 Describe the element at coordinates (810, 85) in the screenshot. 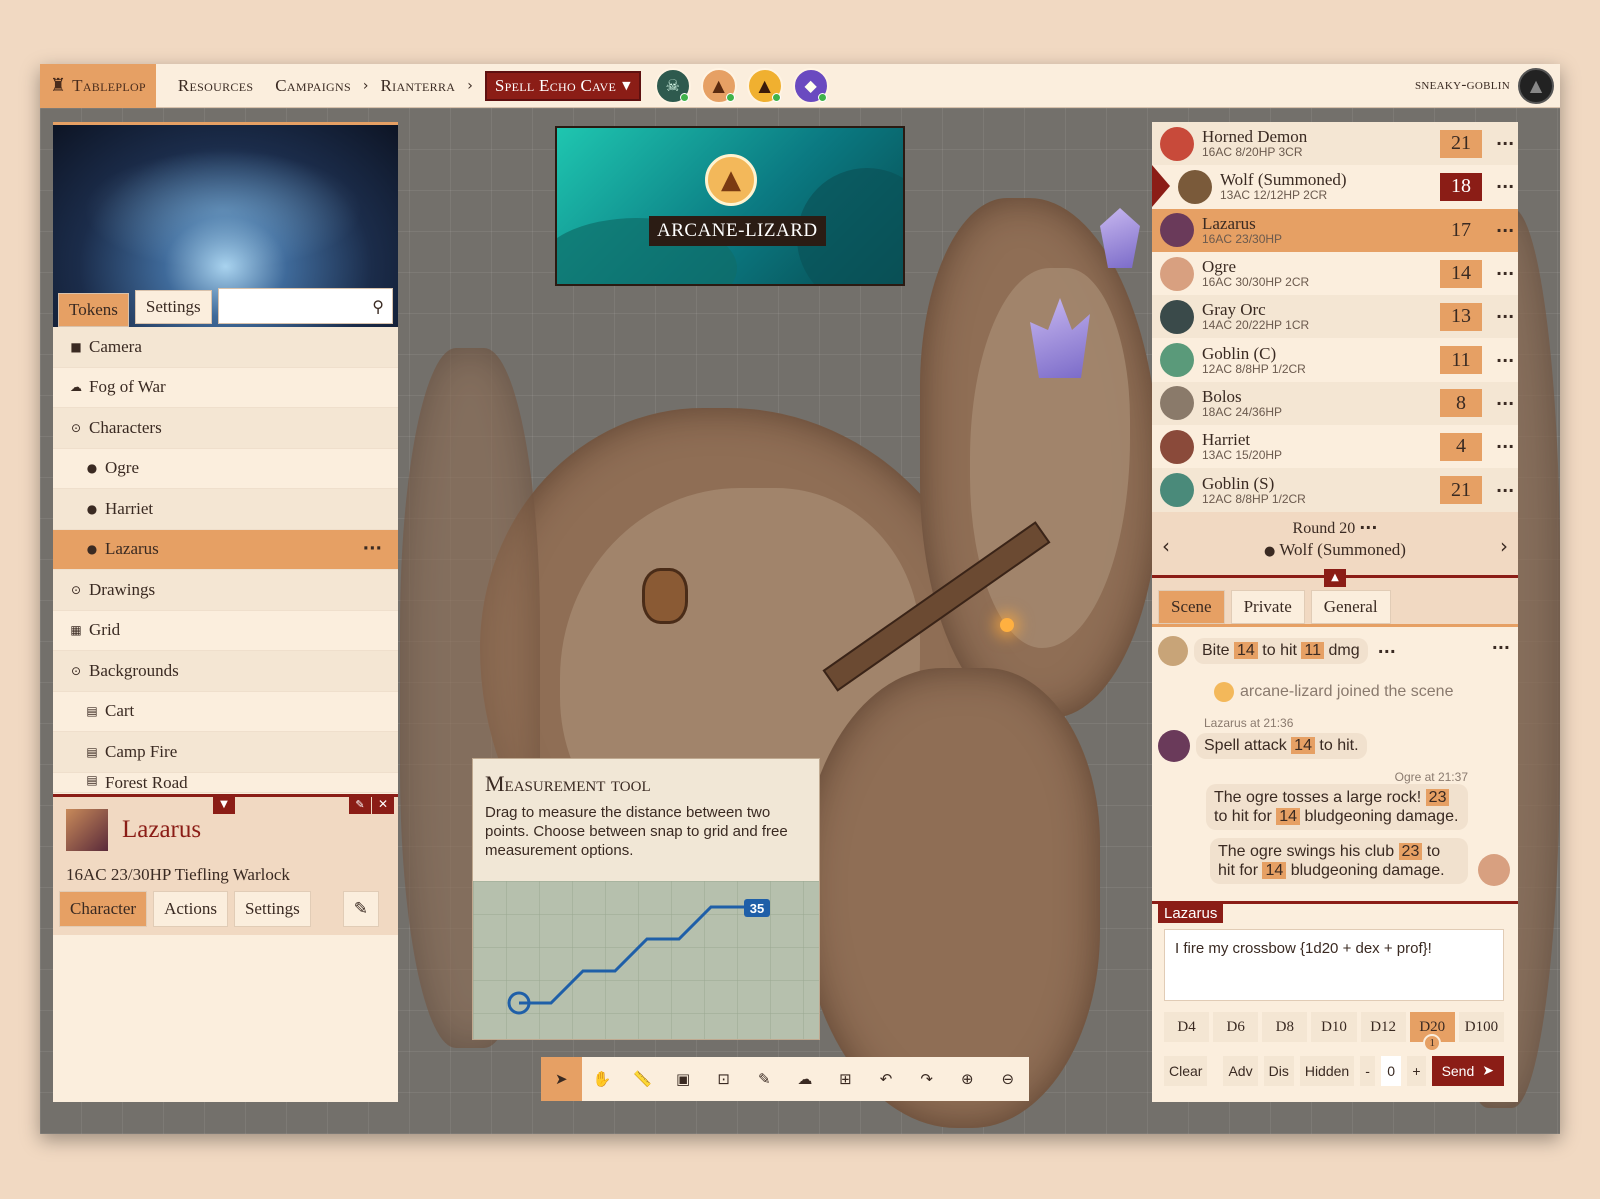

I see `player-avatar: ◆` at that location.